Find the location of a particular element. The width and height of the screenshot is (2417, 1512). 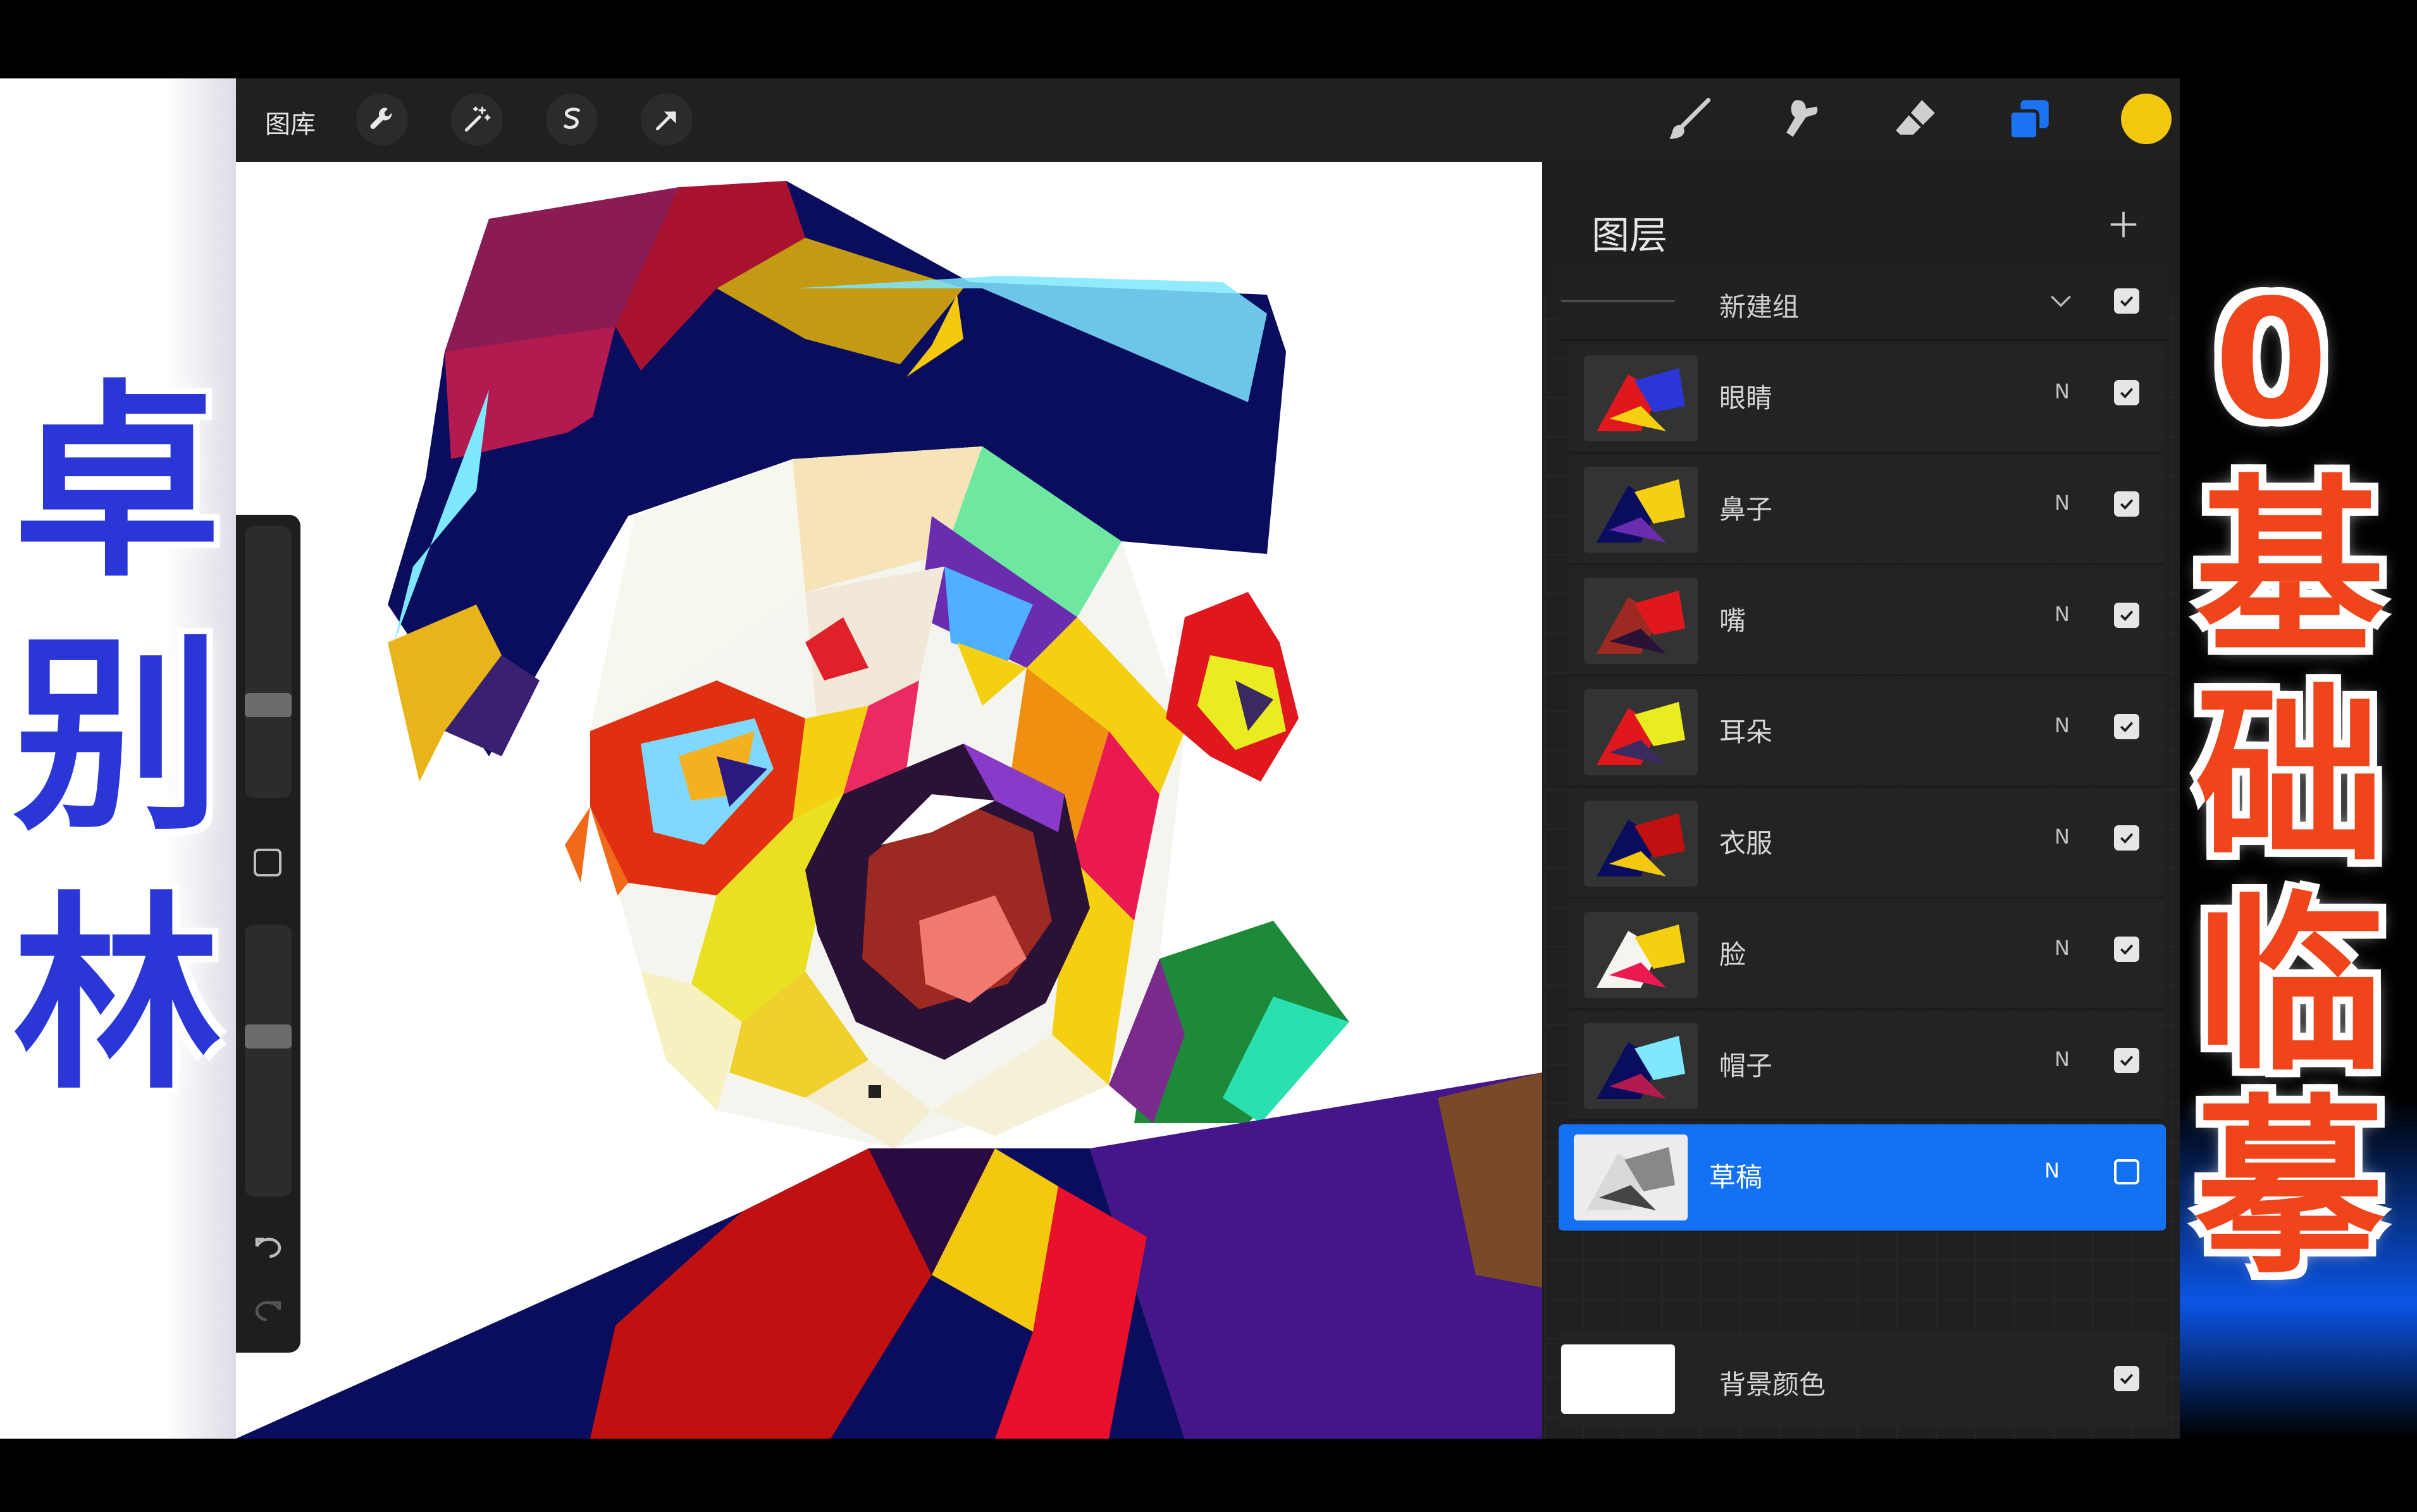

background-color-layer: 背景颜色 is located at coordinates (1862, 1379).